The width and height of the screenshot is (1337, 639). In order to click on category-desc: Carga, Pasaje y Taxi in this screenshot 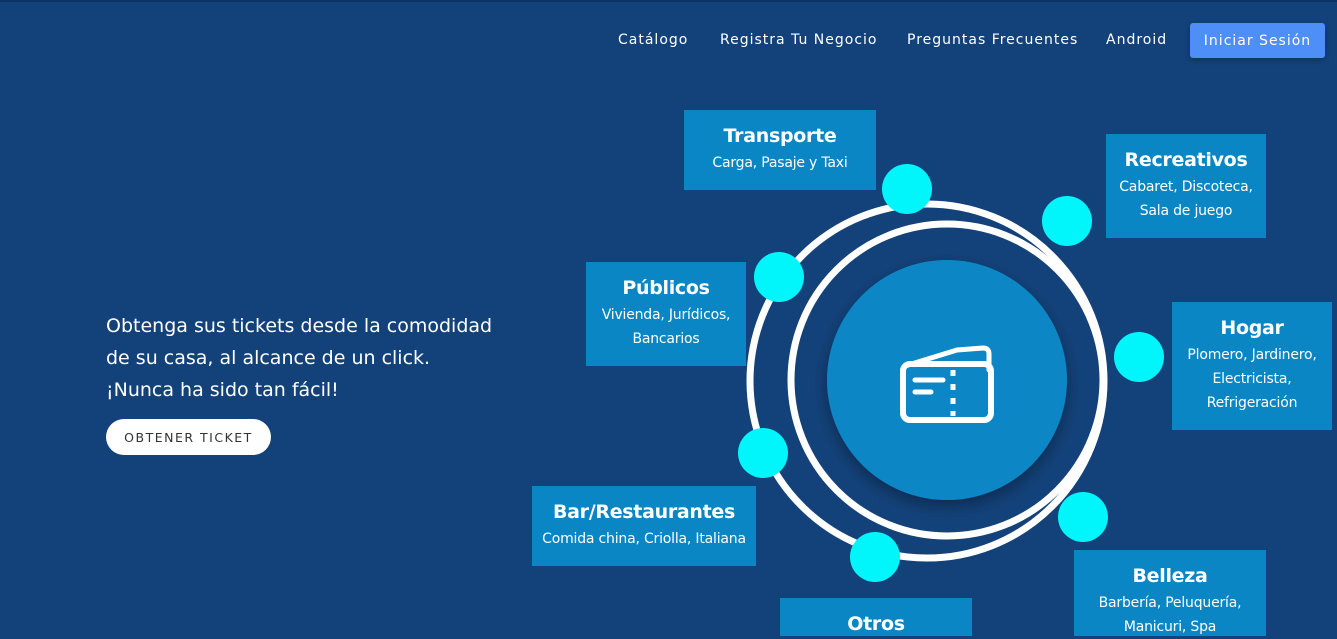, I will do `click(780, 163)`.